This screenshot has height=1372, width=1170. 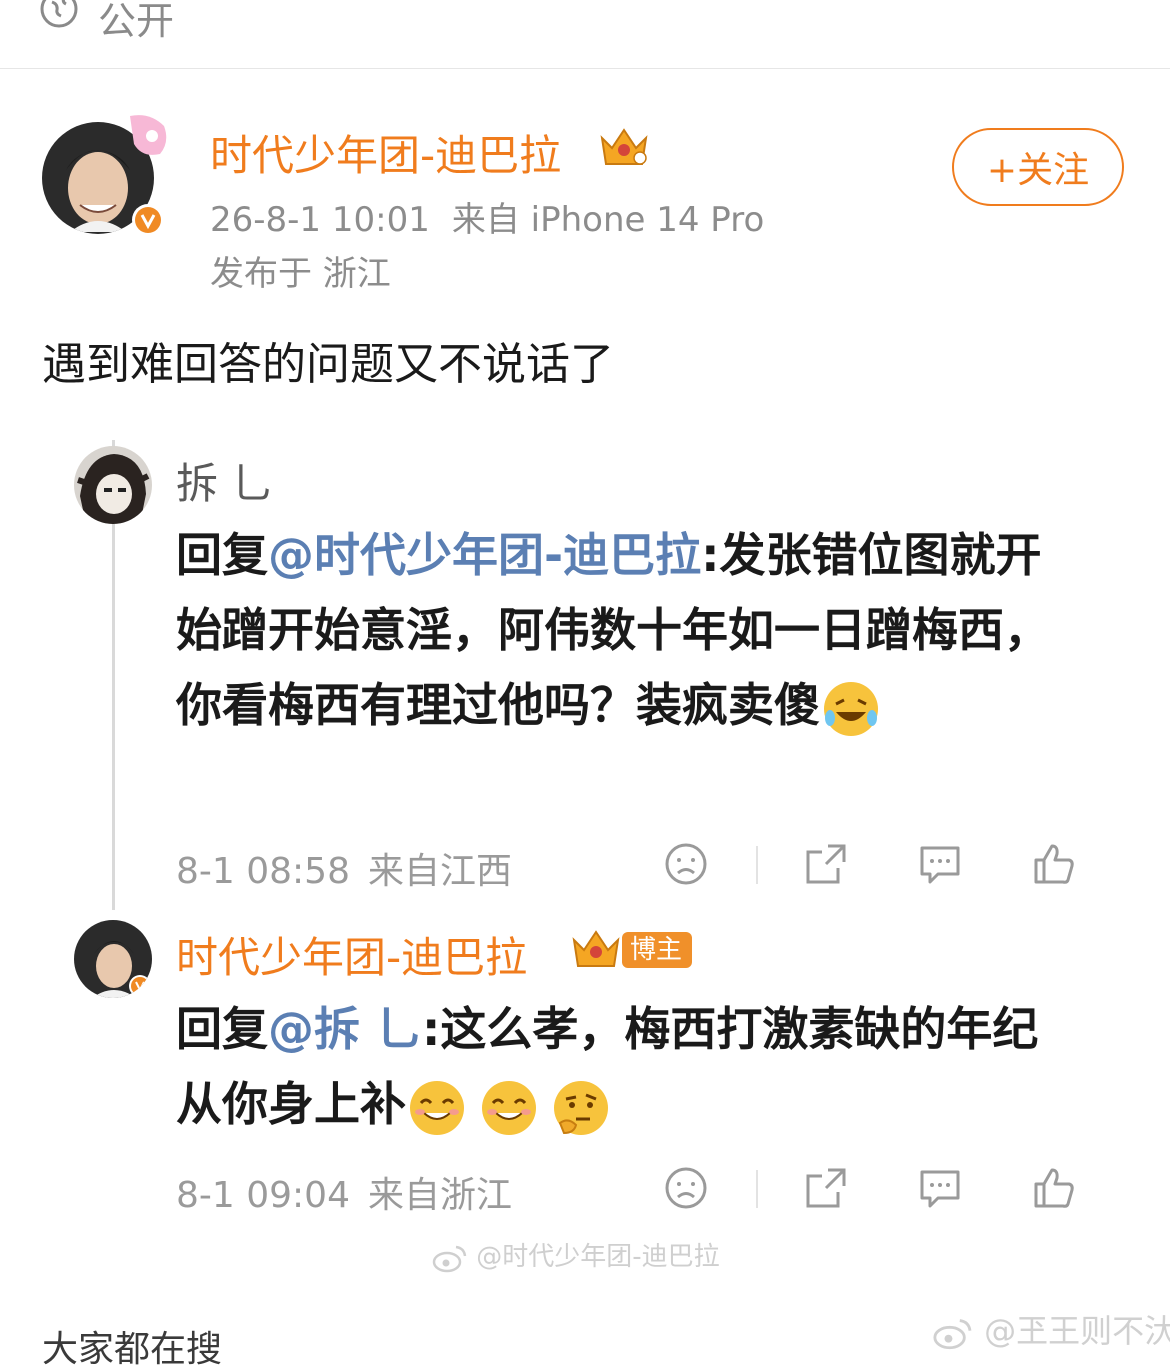 I want to click on mention-link: @拆 乚, so click(x=345, y=1029).